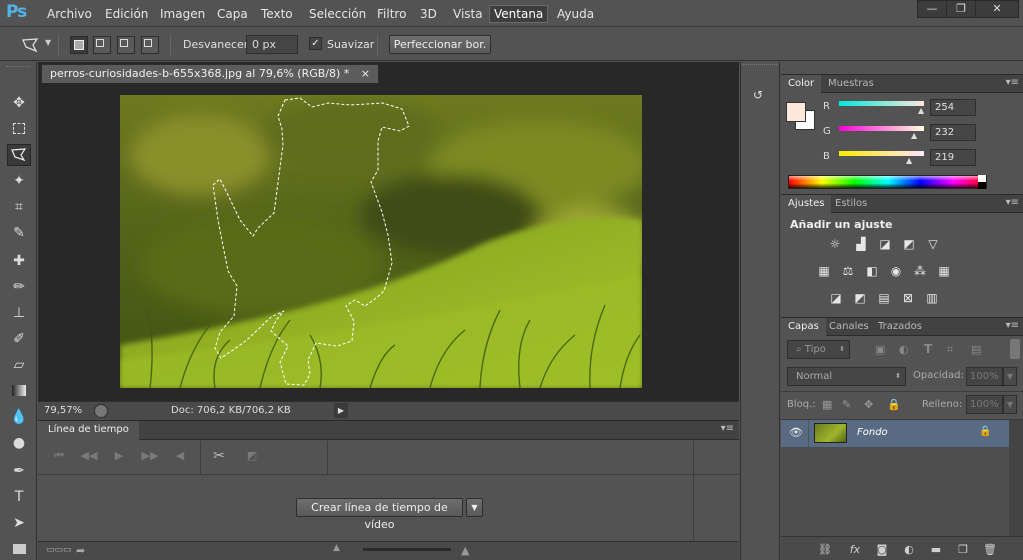 This screenshot has height=560, width=1023. What do you see at coordinates (31, 45) in the screenshot?
I see `polygonal-lasso-preset-icon` at bounding box center [31, 45].